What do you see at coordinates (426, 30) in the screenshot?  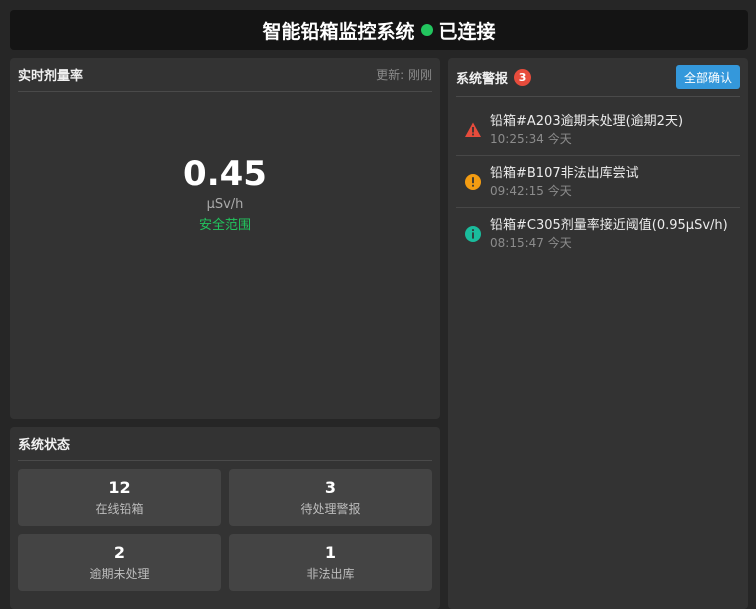 I see `connection-status-dot` at bounding box center [426, 30].